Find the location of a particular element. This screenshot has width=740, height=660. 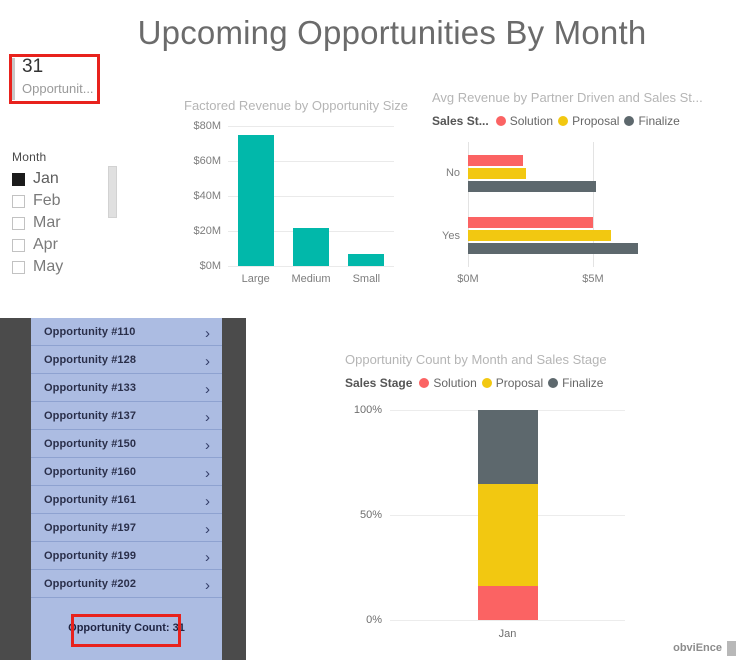

list-item-label: Opportunity #137 is located at coordinates (90, 415).